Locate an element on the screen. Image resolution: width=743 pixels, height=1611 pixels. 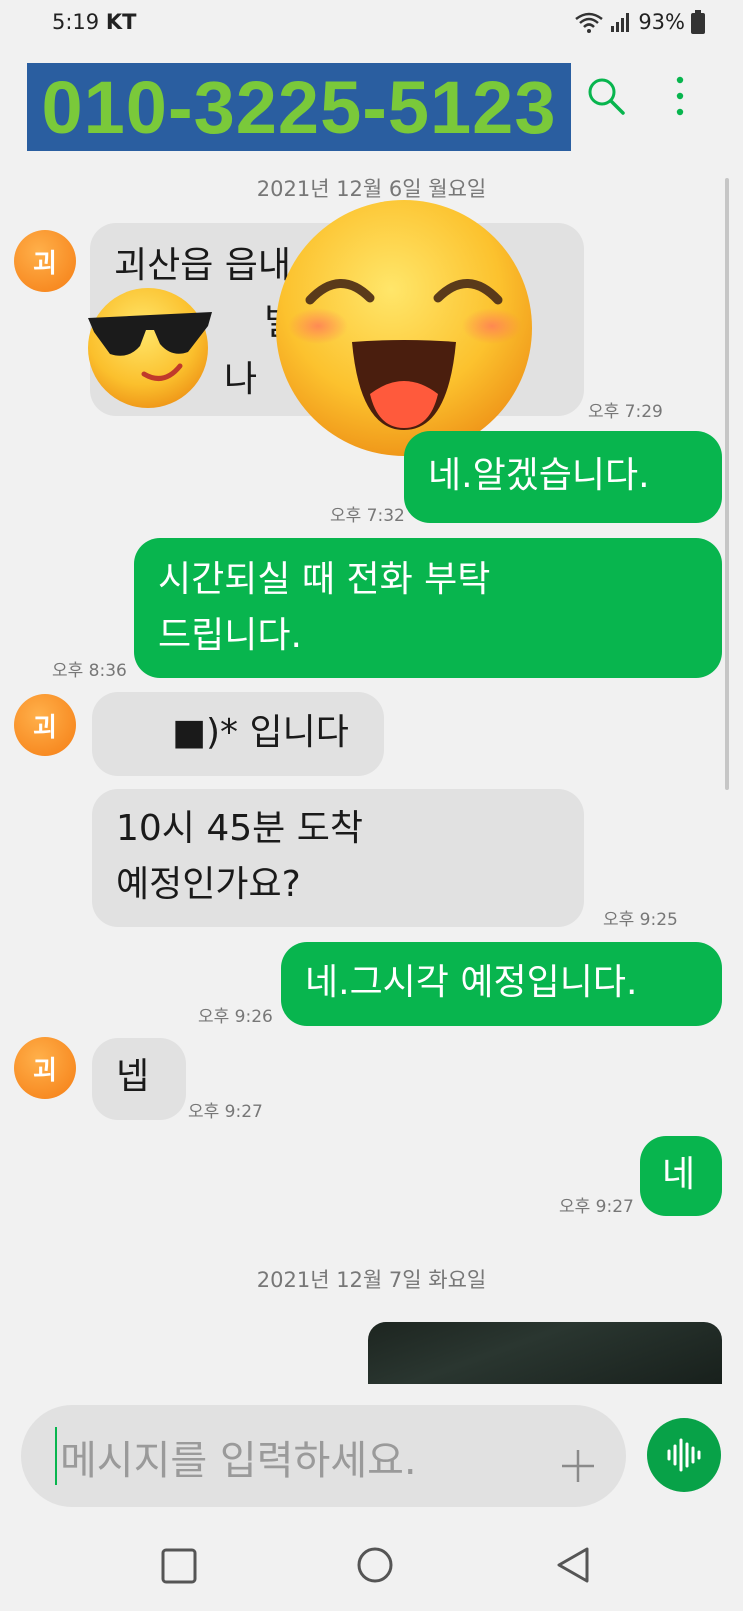
navigation-bar is located at coordinates (371, 1568).